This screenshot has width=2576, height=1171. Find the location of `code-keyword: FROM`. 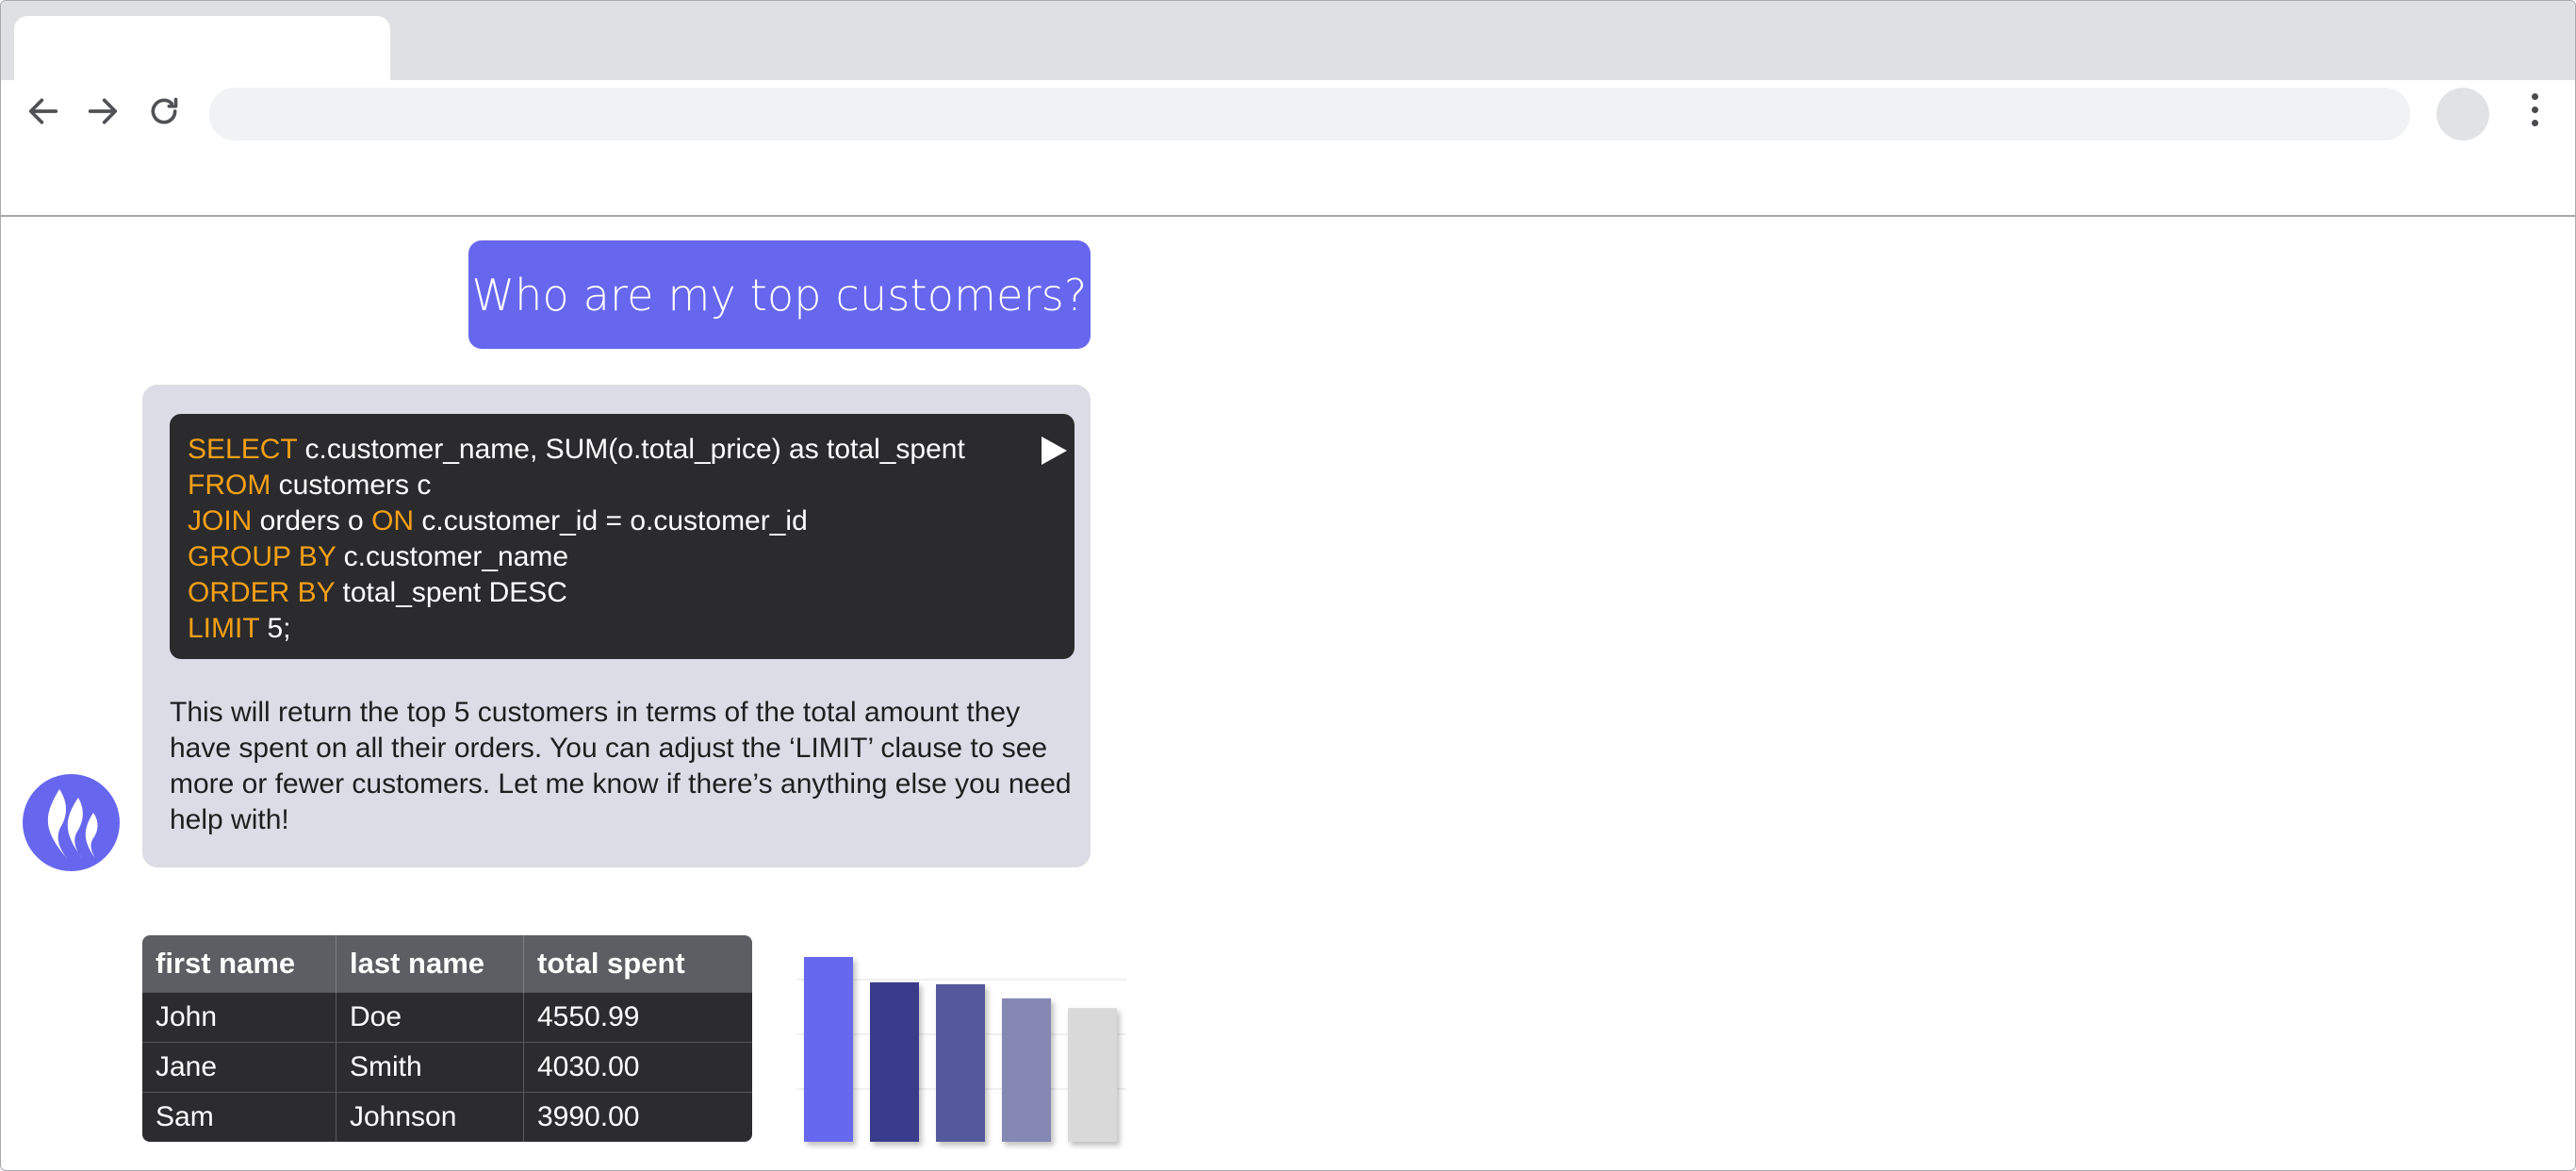

code-keyword: FROM is located at coordinates (230, 485).